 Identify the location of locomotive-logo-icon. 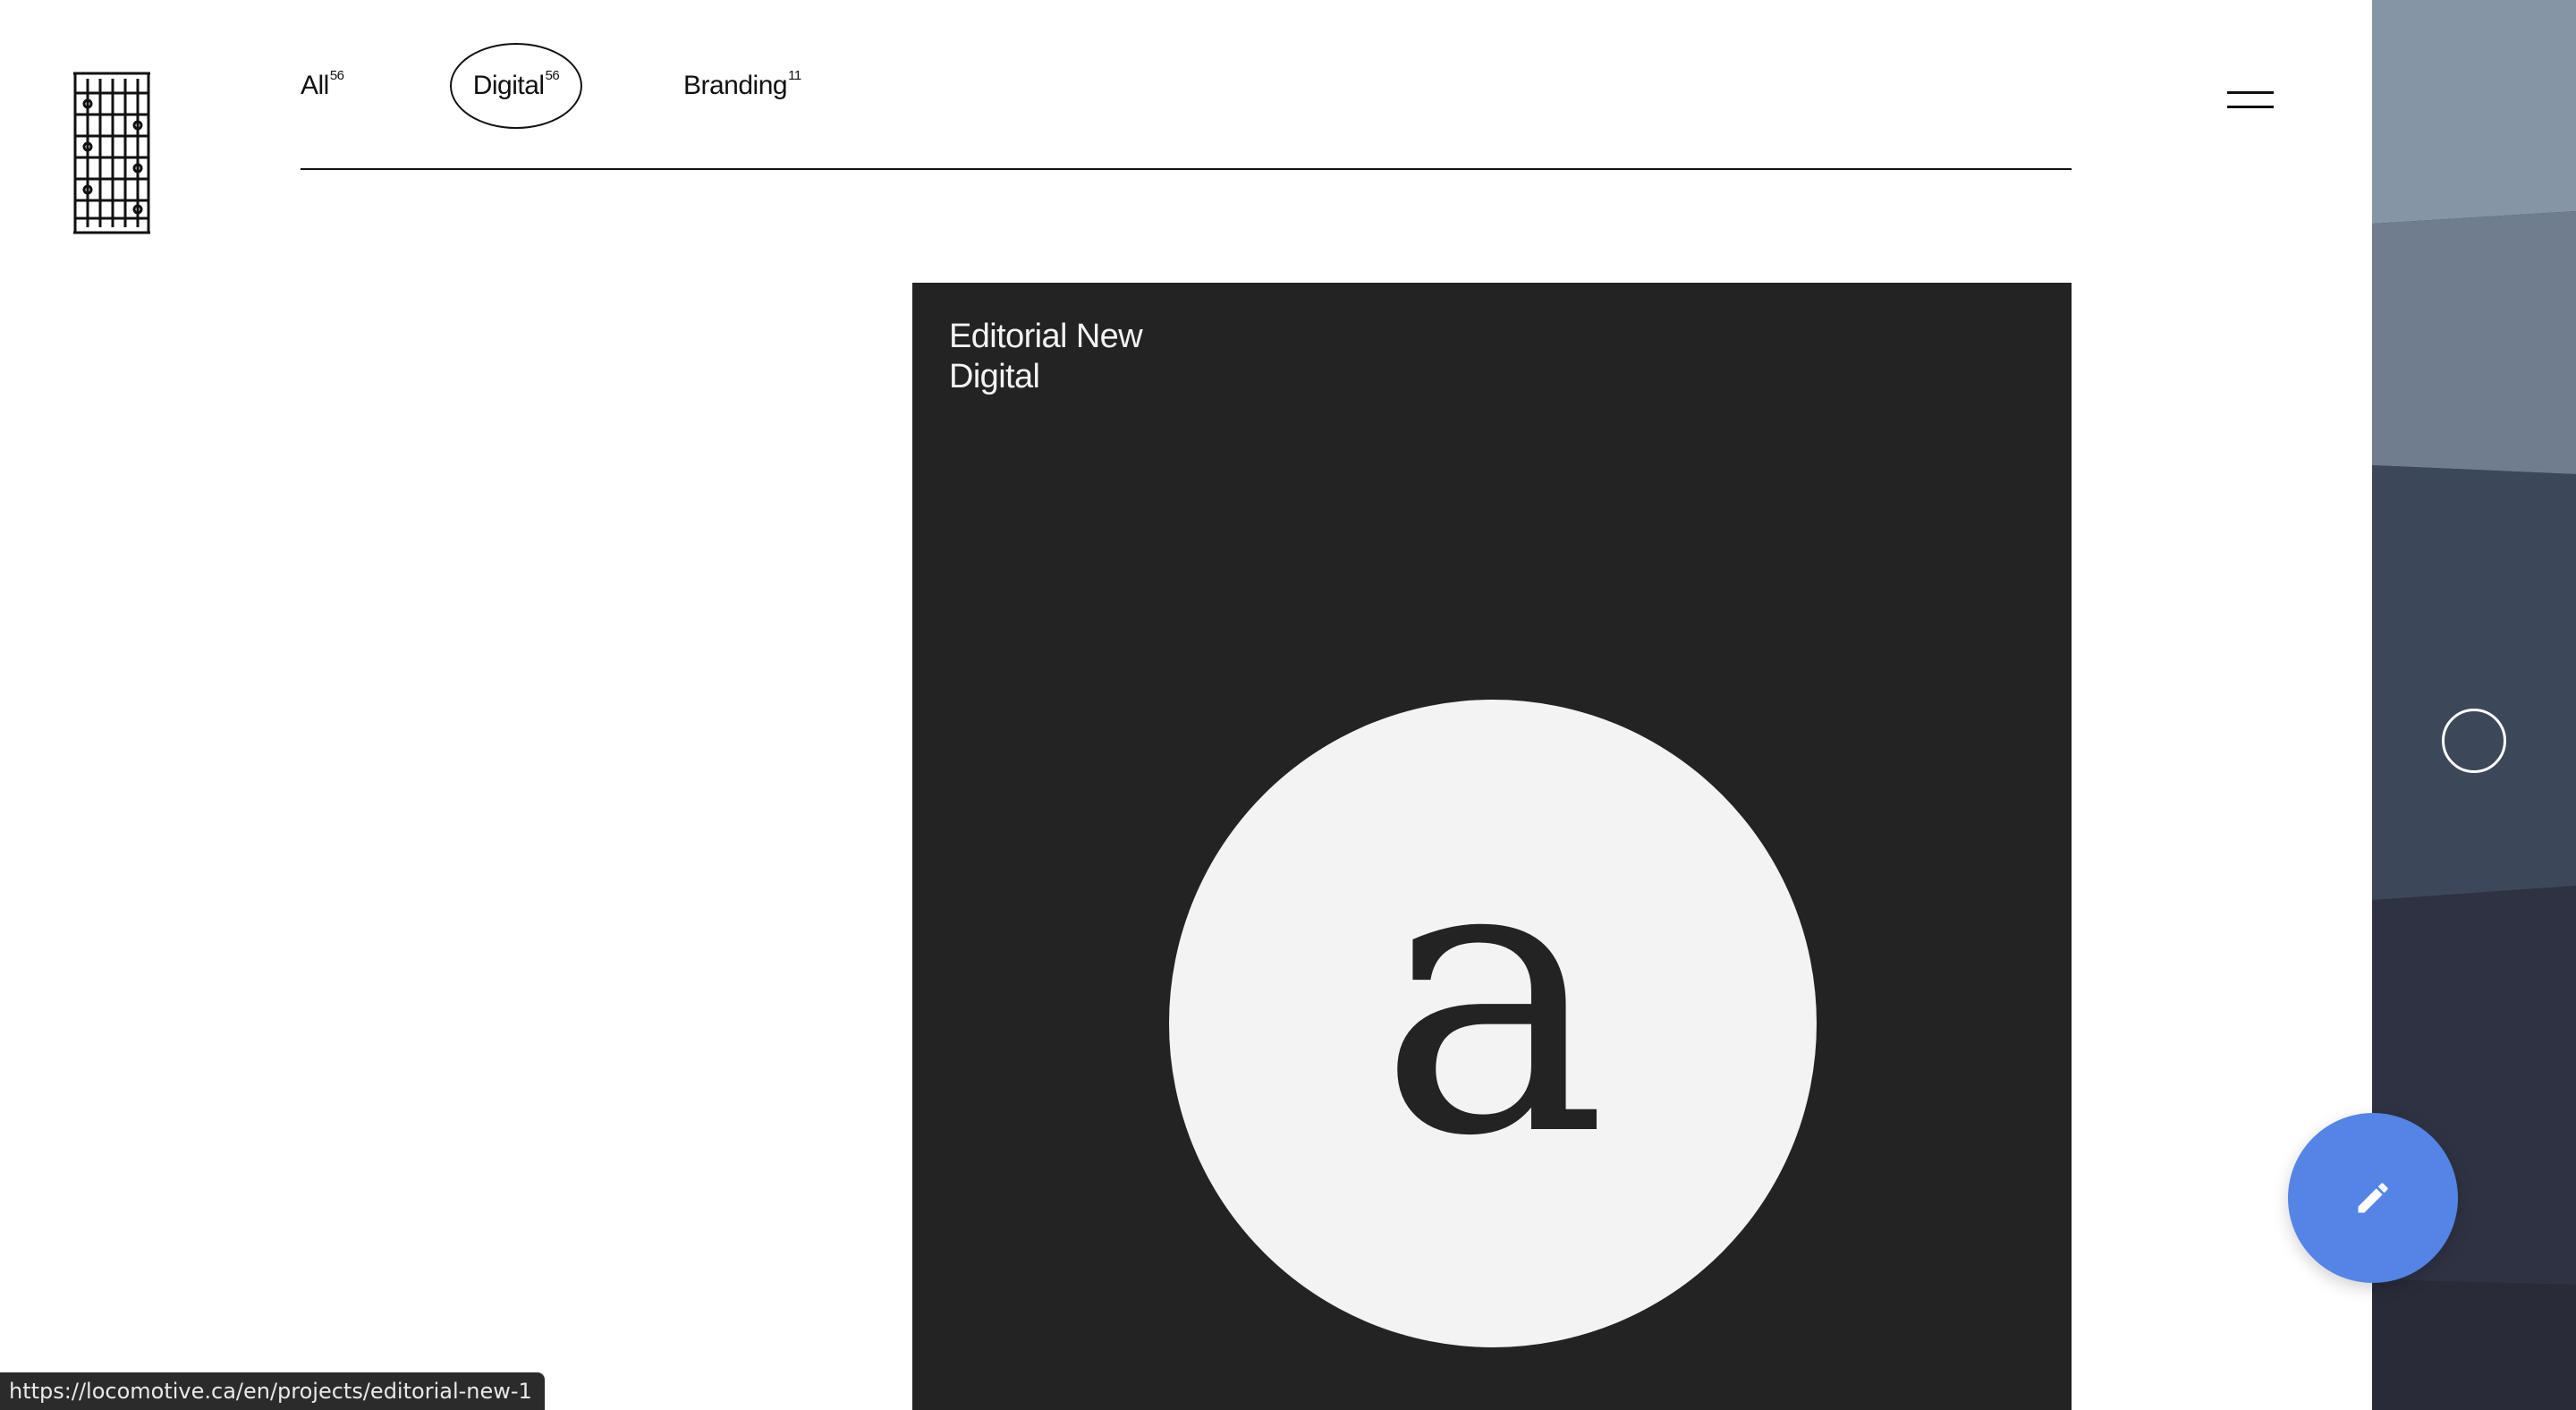
(111, 153).